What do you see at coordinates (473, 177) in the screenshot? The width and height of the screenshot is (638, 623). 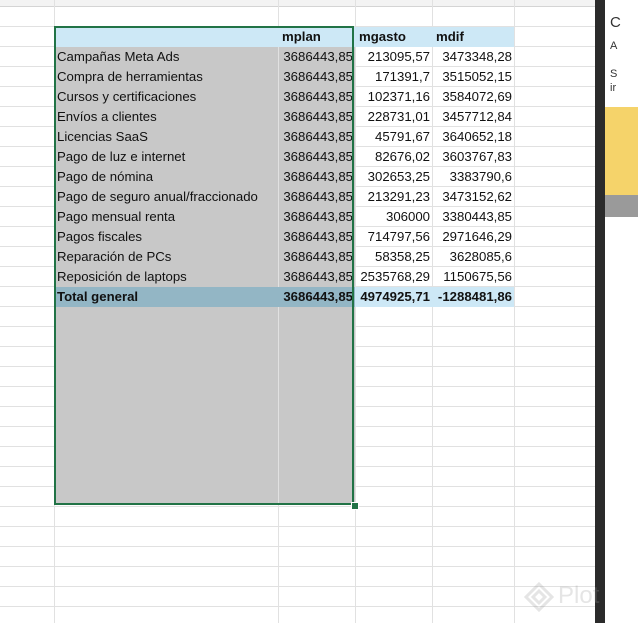 I see `mdif-cell: 3383790,6` at bounding box center [473, 177].